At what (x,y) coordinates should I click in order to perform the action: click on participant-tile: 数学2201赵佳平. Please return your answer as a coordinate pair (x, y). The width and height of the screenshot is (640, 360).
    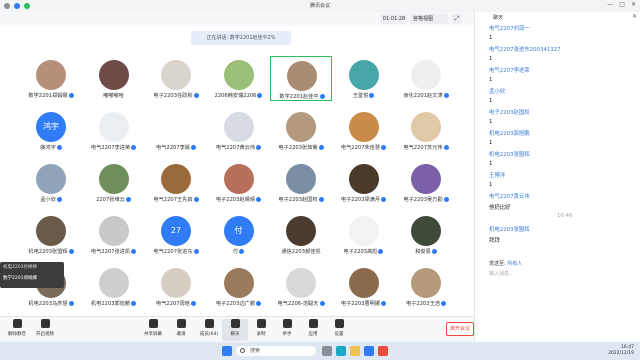
    Looking at the image, I should click on (301, 78).